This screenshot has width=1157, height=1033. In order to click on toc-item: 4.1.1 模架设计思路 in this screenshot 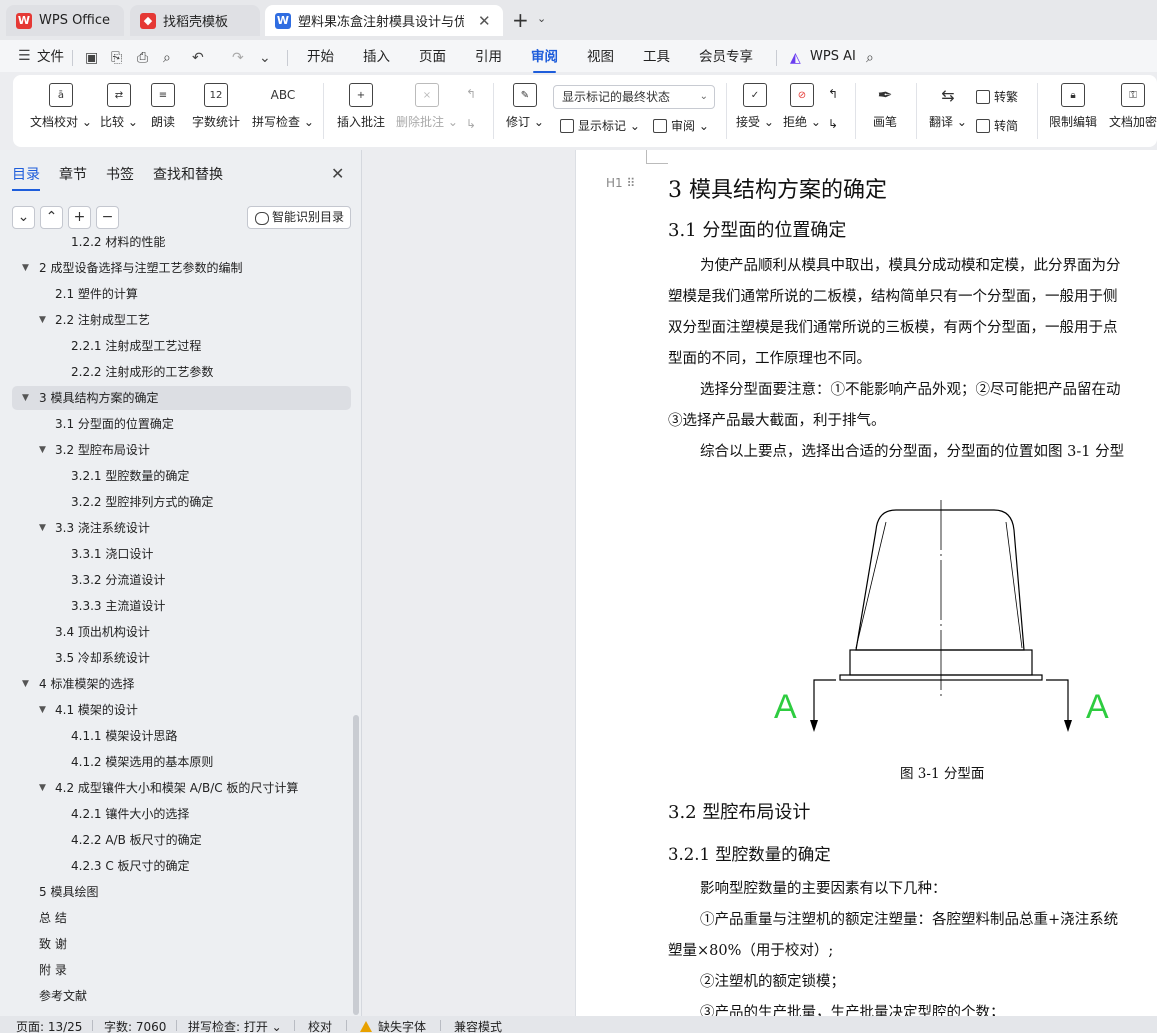, I will do `click(181, 736)`.